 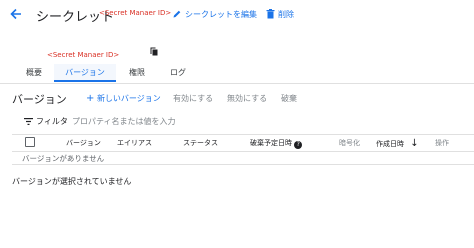 I want to click on delete-button: 削除, so click(x=280, y=14).